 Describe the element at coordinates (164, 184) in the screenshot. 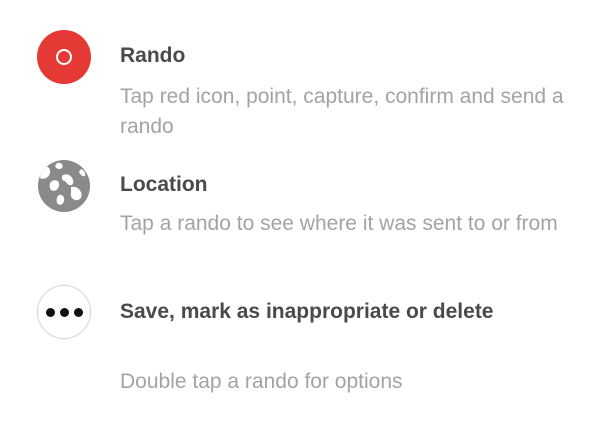

I see `item-title: Location` at that location.